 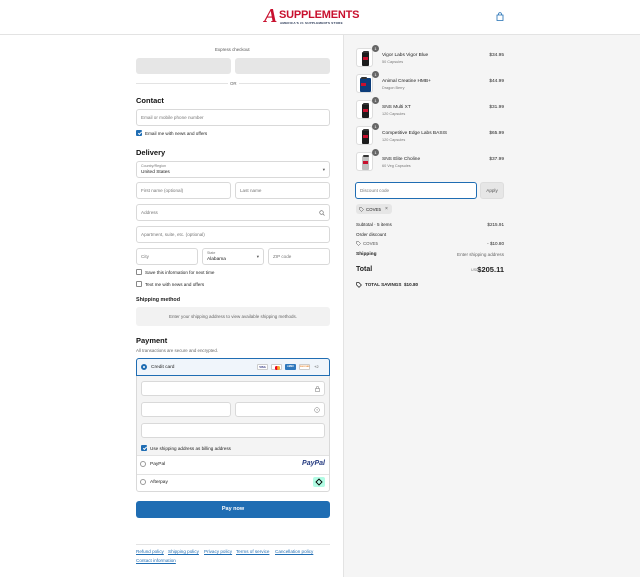 What do you see at coordinates (139, 272) in the screenshot?
I see `save-info-checkbox` at bounding box center [139, 272].